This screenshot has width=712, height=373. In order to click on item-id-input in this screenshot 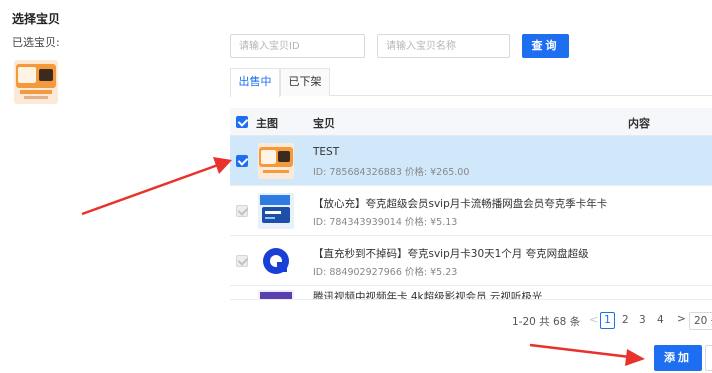, I will do `click(297, 46)`.